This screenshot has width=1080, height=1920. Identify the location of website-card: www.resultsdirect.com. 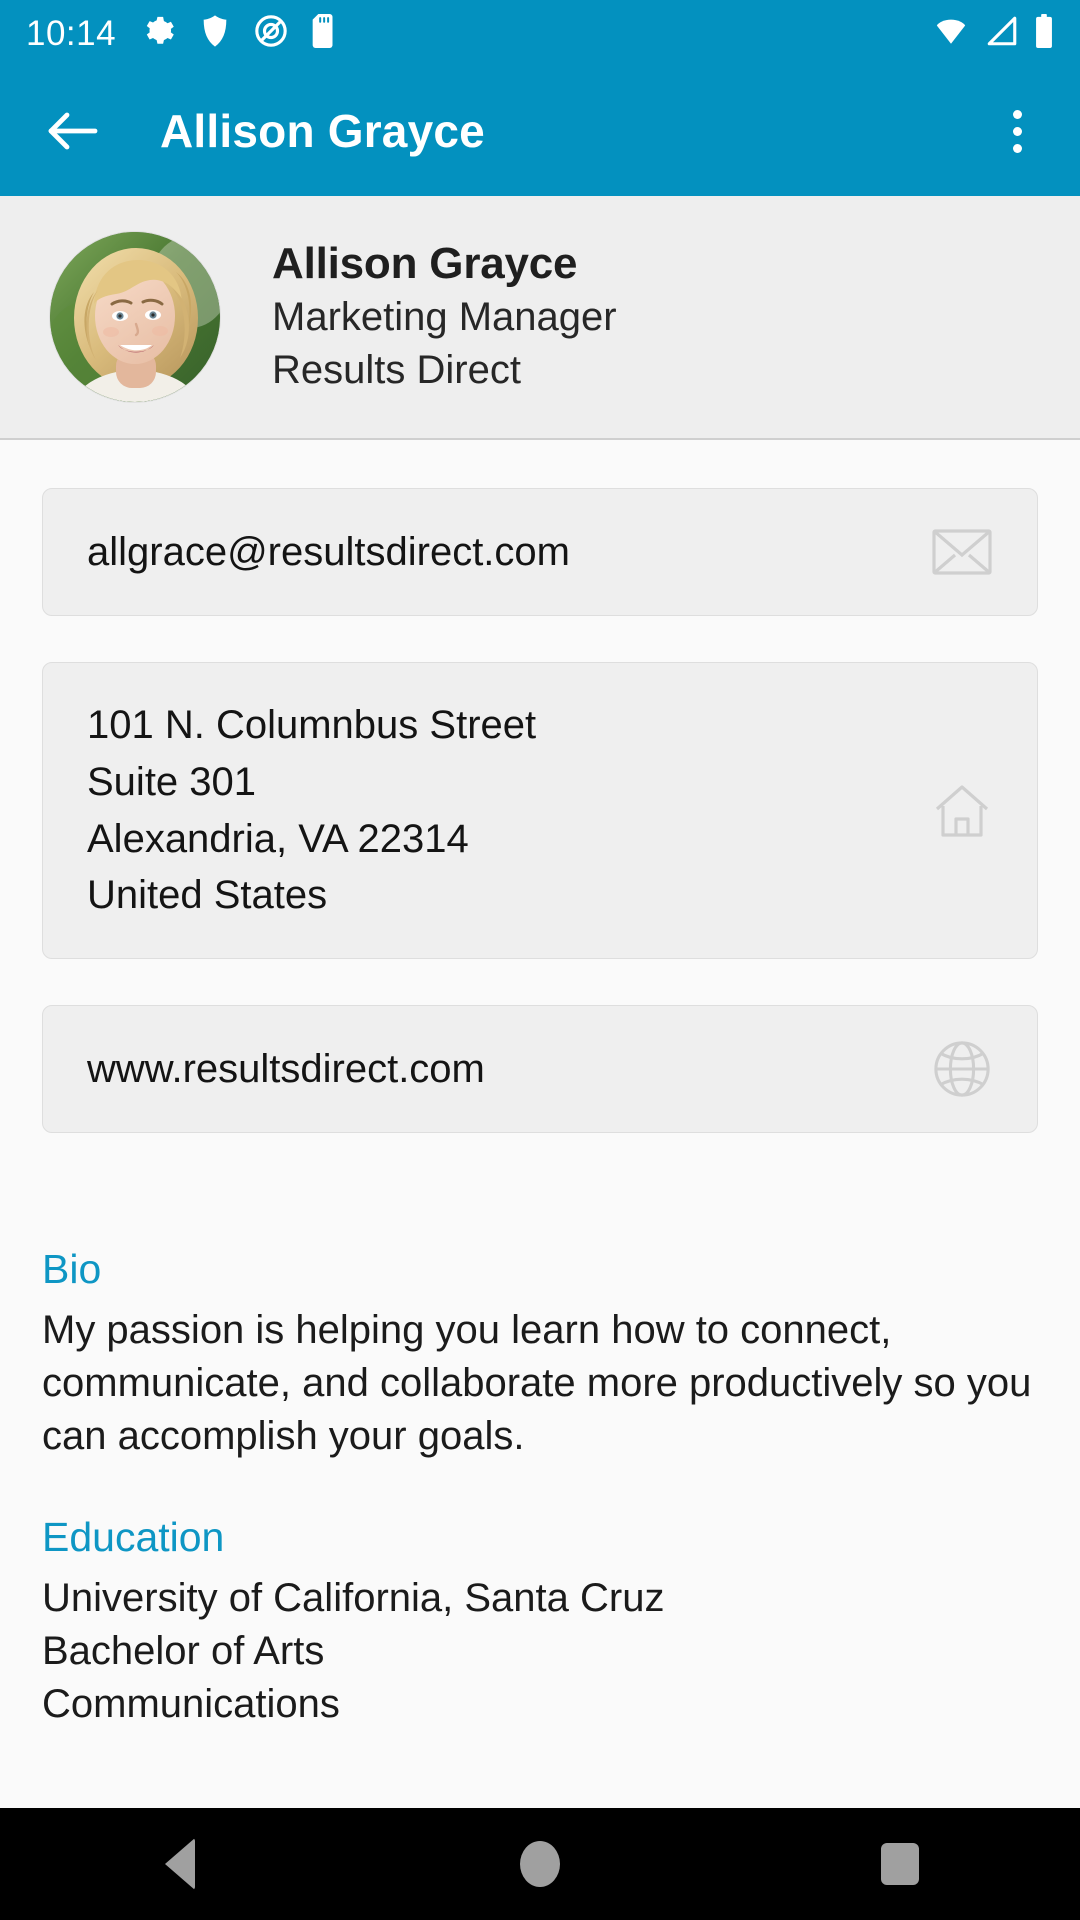
(540, 1069).